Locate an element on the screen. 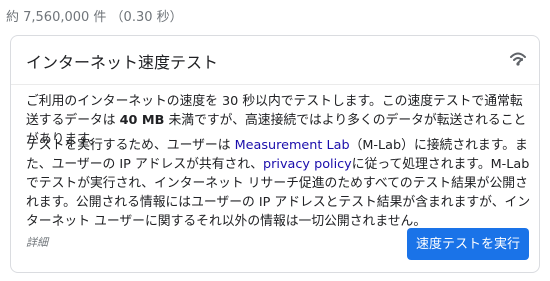 The height and width of the screenshot is (281, 550). measurement-lab-link: Measurement Lab is located at coordinates (292, 145).